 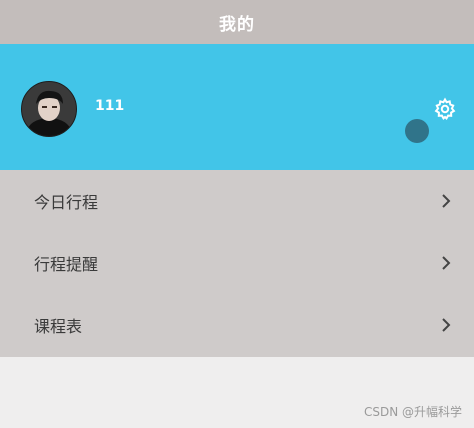 I want to click on menu-item-today-itinerary: 今日行程, so click(x=237, y=201).